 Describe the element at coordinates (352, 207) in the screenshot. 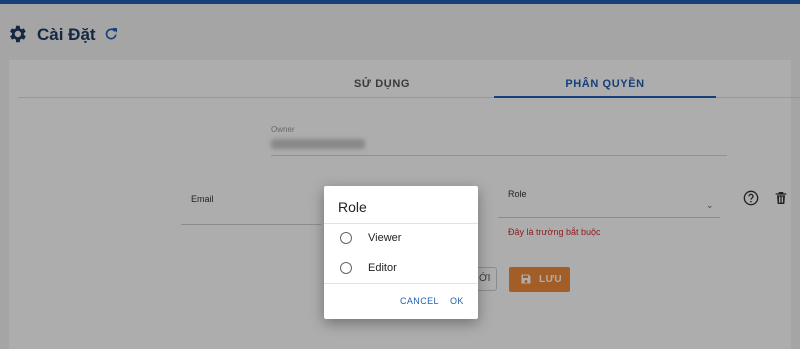

I see `dialog-title: Role` at that location.